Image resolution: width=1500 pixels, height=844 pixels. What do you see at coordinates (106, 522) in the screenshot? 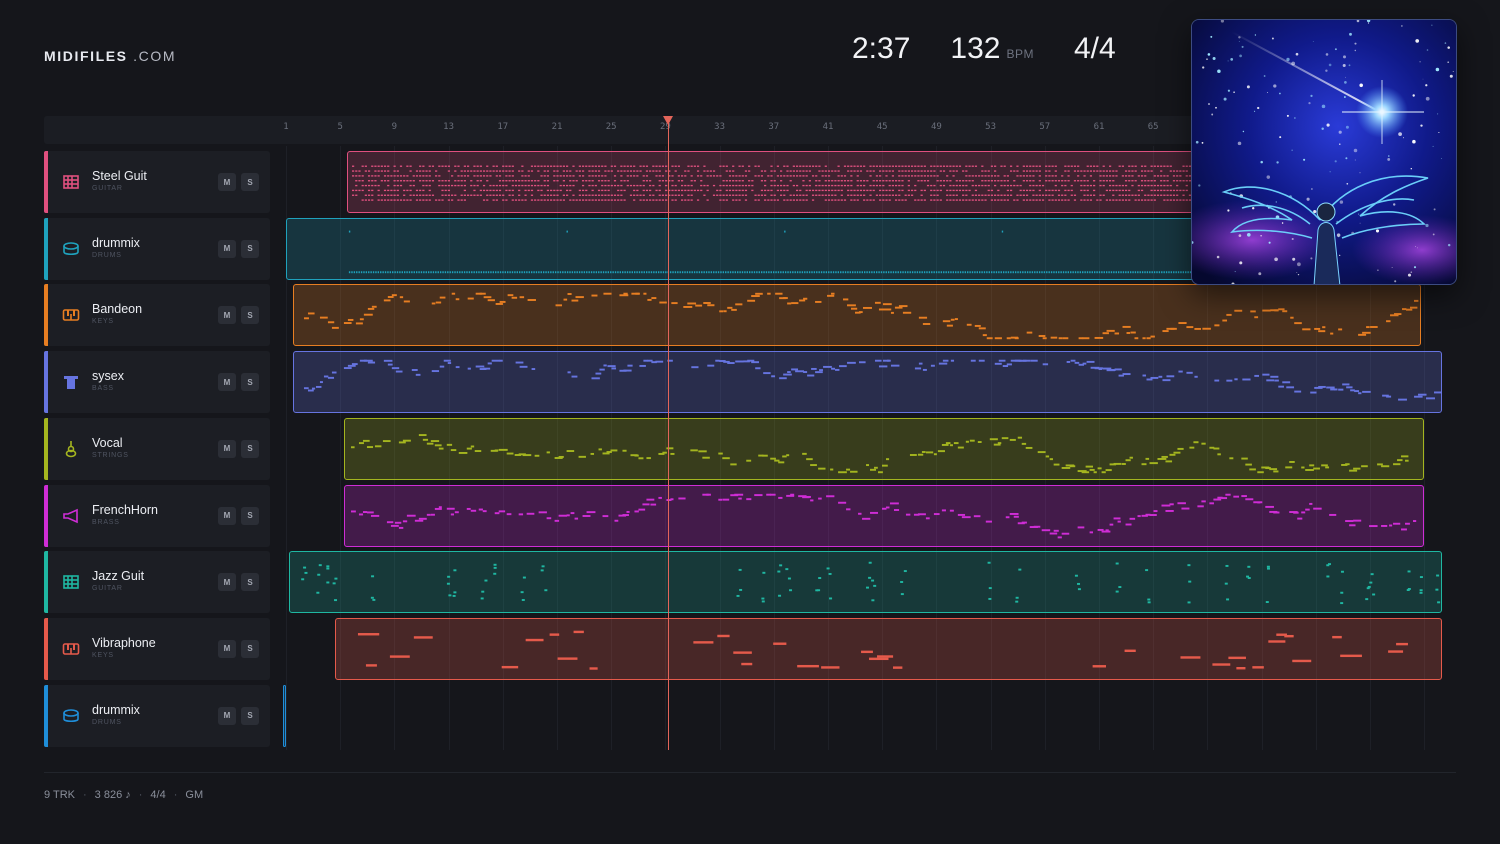
I see `track-category: BRASS` at bounding box center [106, 522].